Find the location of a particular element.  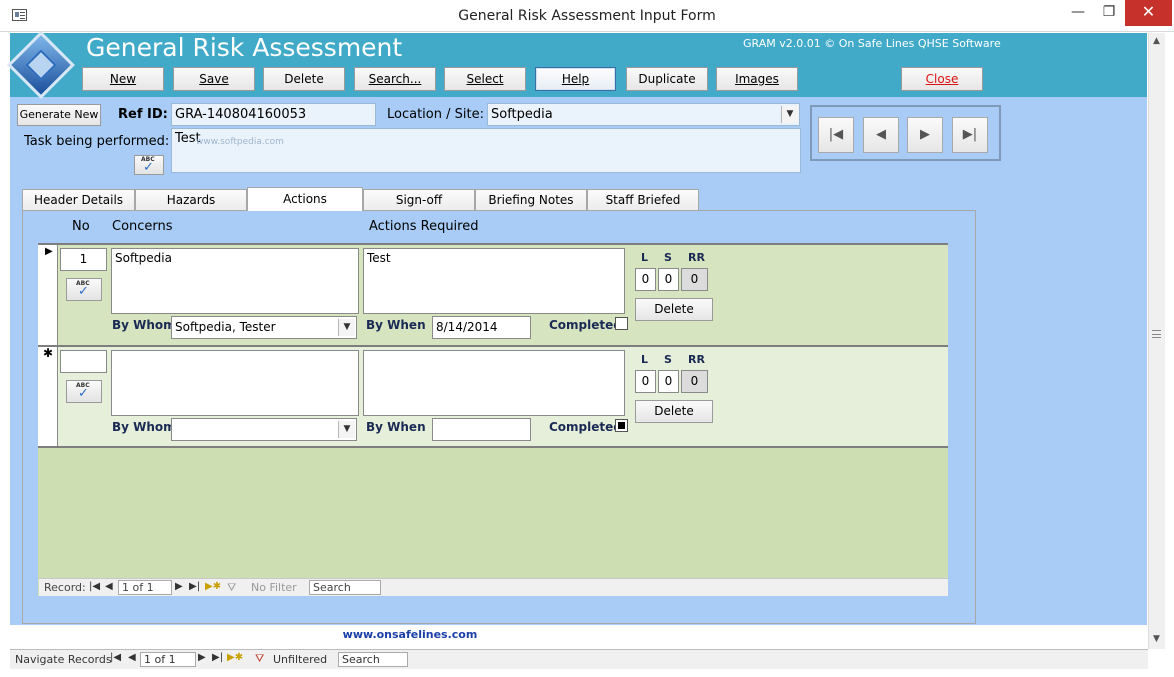

restore-button: ❐ is located at coordinates (1109, 13).